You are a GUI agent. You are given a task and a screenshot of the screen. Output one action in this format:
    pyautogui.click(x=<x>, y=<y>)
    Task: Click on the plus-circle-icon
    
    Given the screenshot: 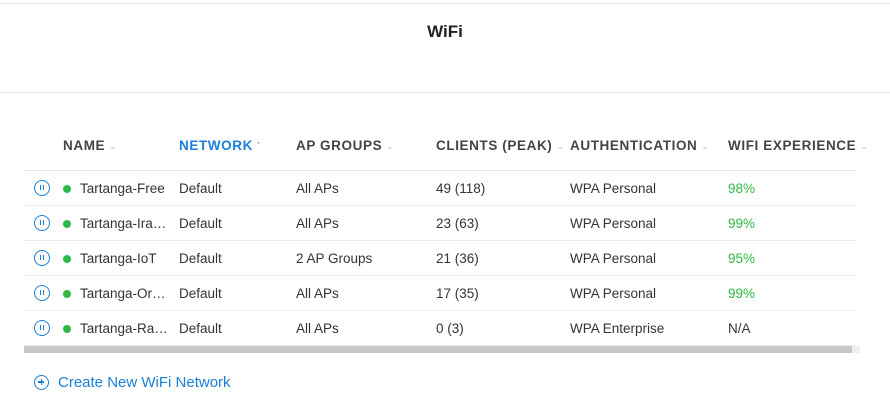 What is the action you would take?
    pyautogui.click(x=41, y=382)
    